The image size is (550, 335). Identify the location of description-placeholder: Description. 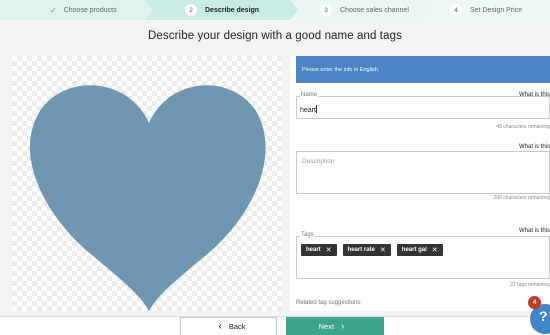
(318, 161).